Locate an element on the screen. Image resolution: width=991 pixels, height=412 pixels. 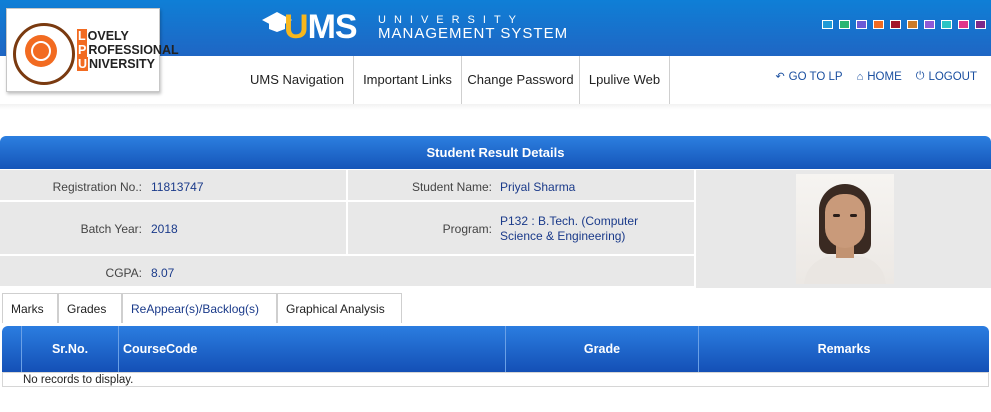
batch-value: 2018 is located at coordinates (164, 229).